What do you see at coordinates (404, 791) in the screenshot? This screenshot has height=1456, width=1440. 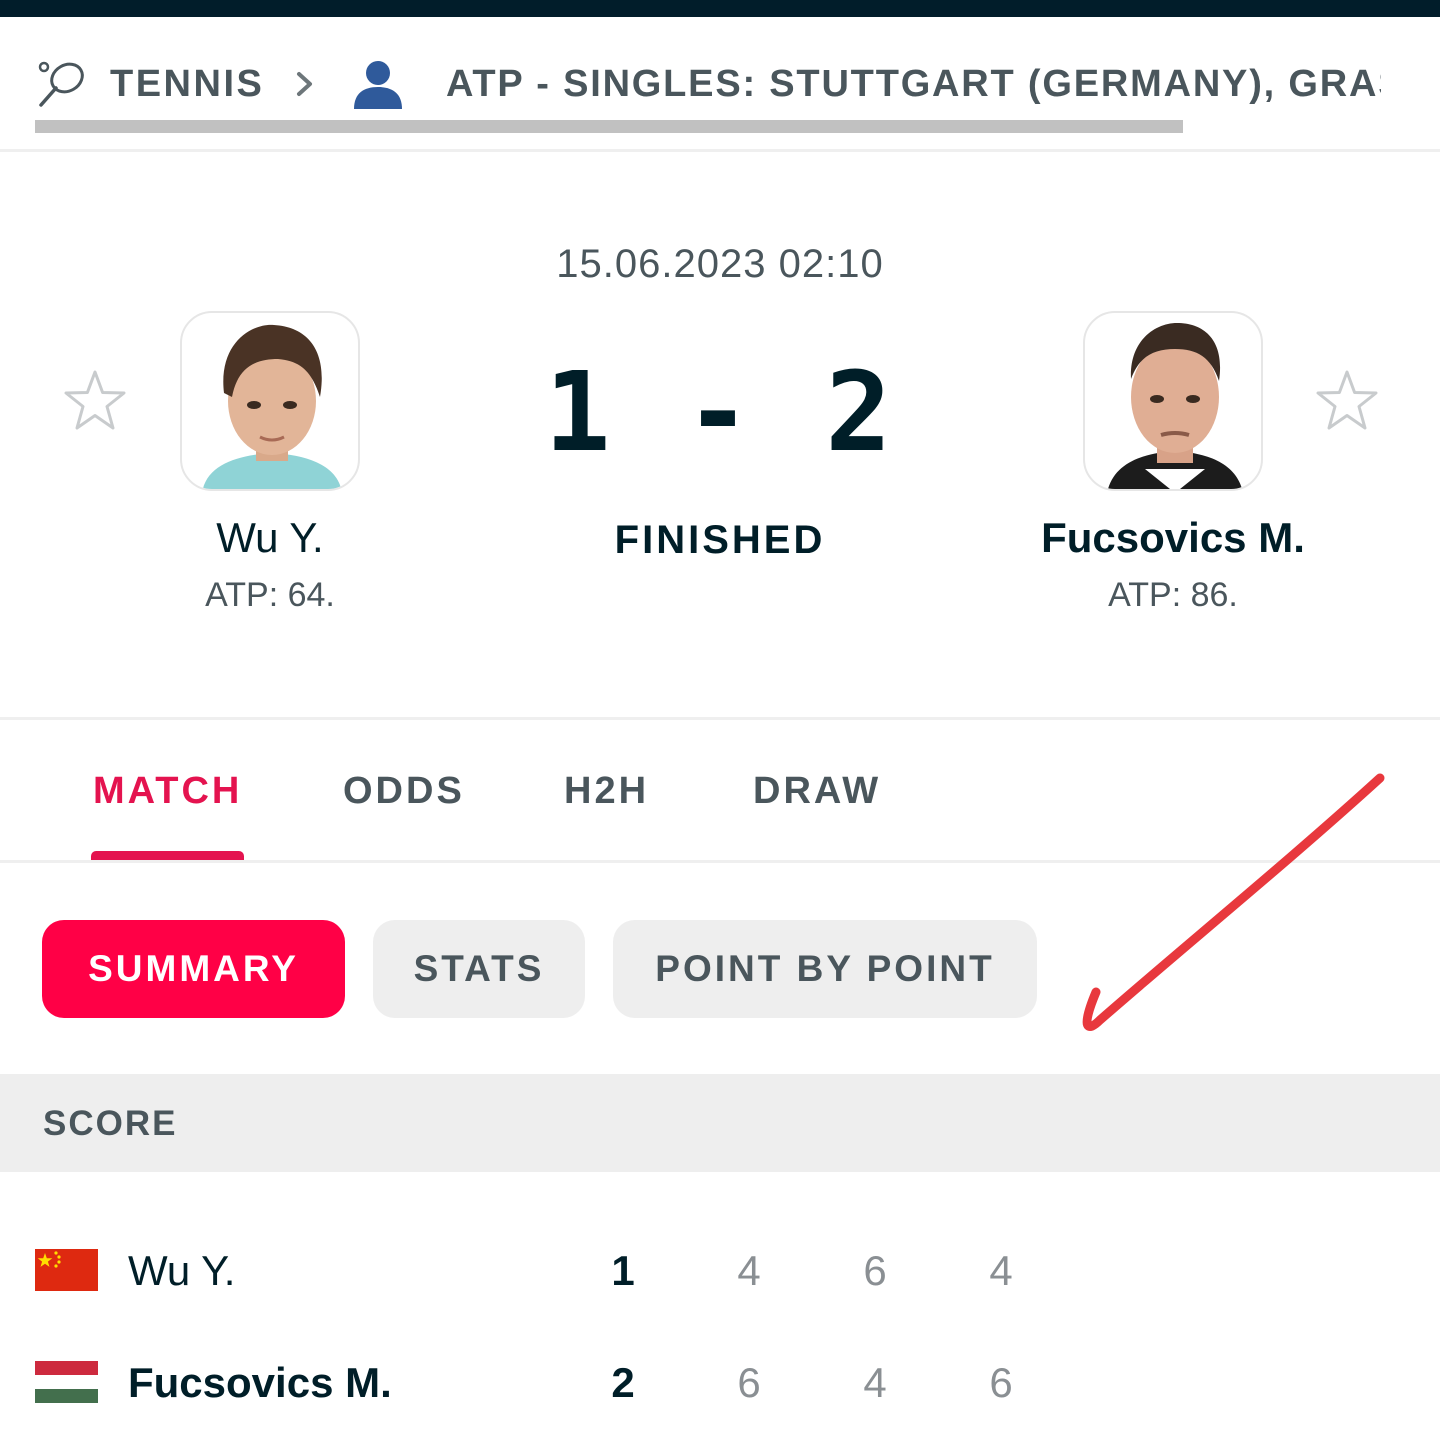 I see `tab-odds: ODDS` at bounding box center [404, 791].